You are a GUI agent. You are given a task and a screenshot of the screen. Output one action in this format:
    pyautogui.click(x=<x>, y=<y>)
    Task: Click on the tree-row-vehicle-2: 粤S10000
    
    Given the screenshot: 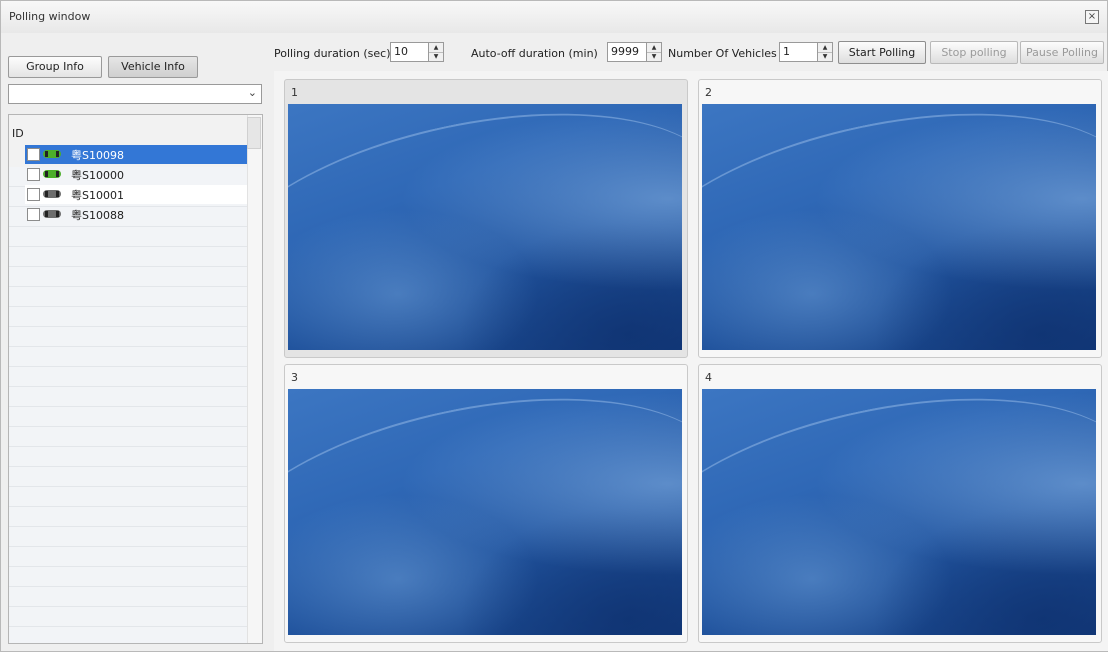 What is the action you would take?
    pyautogui.click(x=136, y=174)
    